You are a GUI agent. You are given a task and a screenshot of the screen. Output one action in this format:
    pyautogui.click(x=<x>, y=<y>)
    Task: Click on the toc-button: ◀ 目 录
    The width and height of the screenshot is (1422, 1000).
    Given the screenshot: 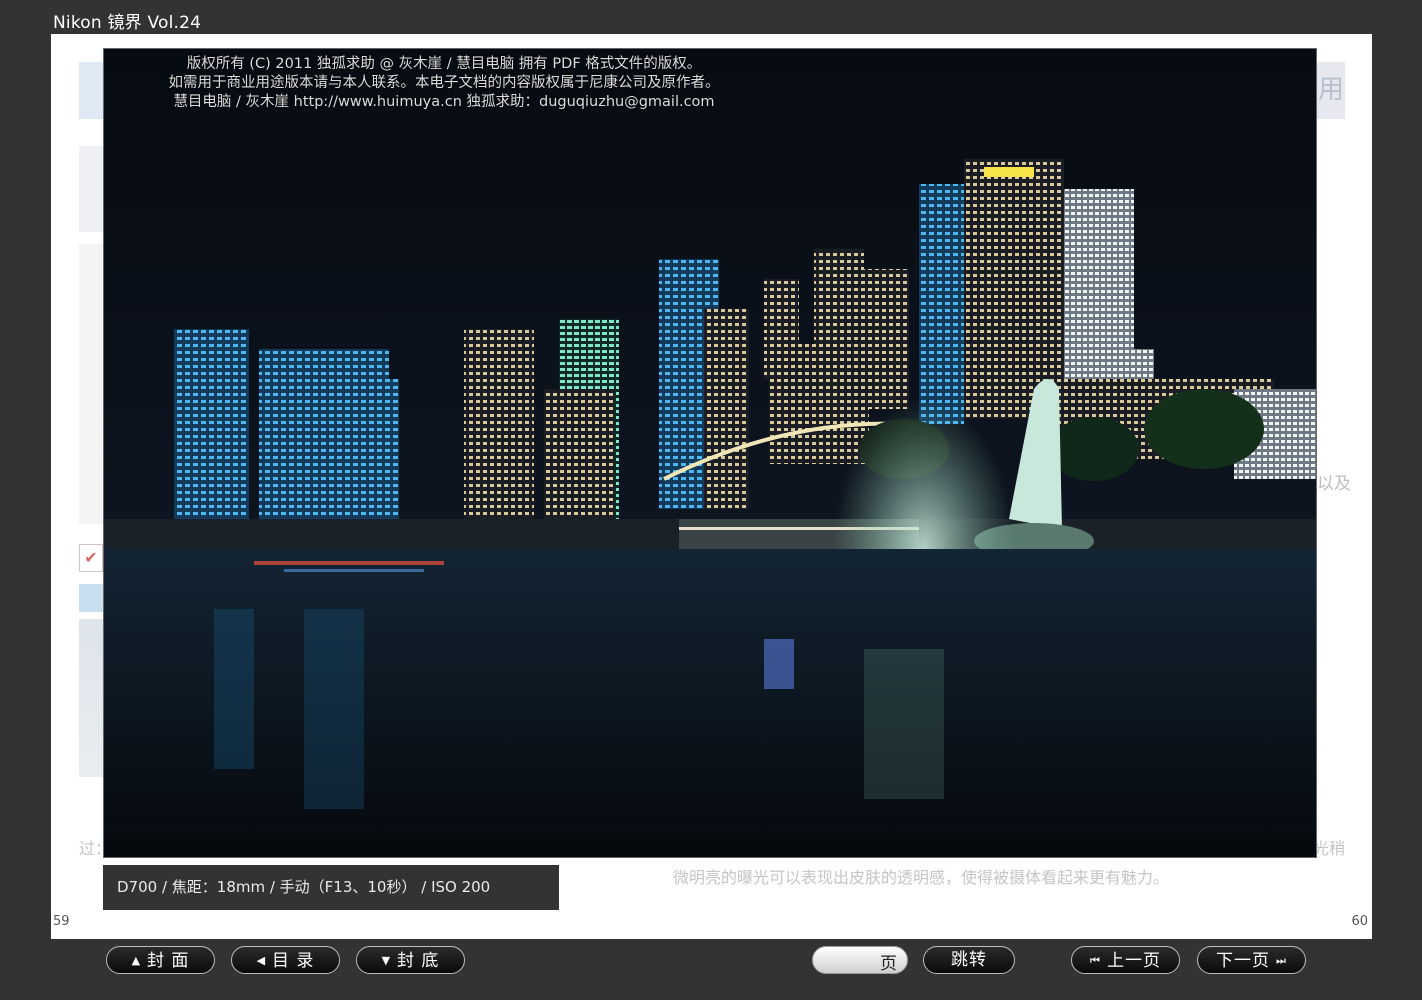 What is the action you would take?
    pyautogui.click(x=285, y=960)
    